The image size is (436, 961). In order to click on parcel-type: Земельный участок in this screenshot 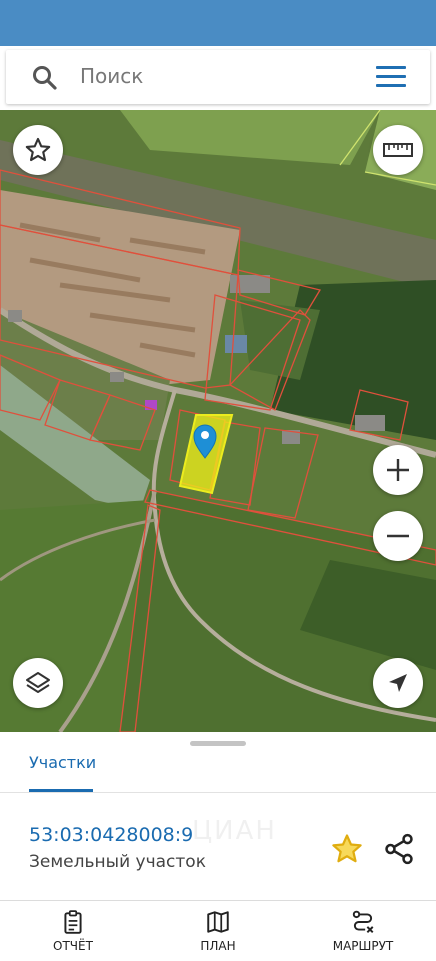, I will do `click(117, 862)`.